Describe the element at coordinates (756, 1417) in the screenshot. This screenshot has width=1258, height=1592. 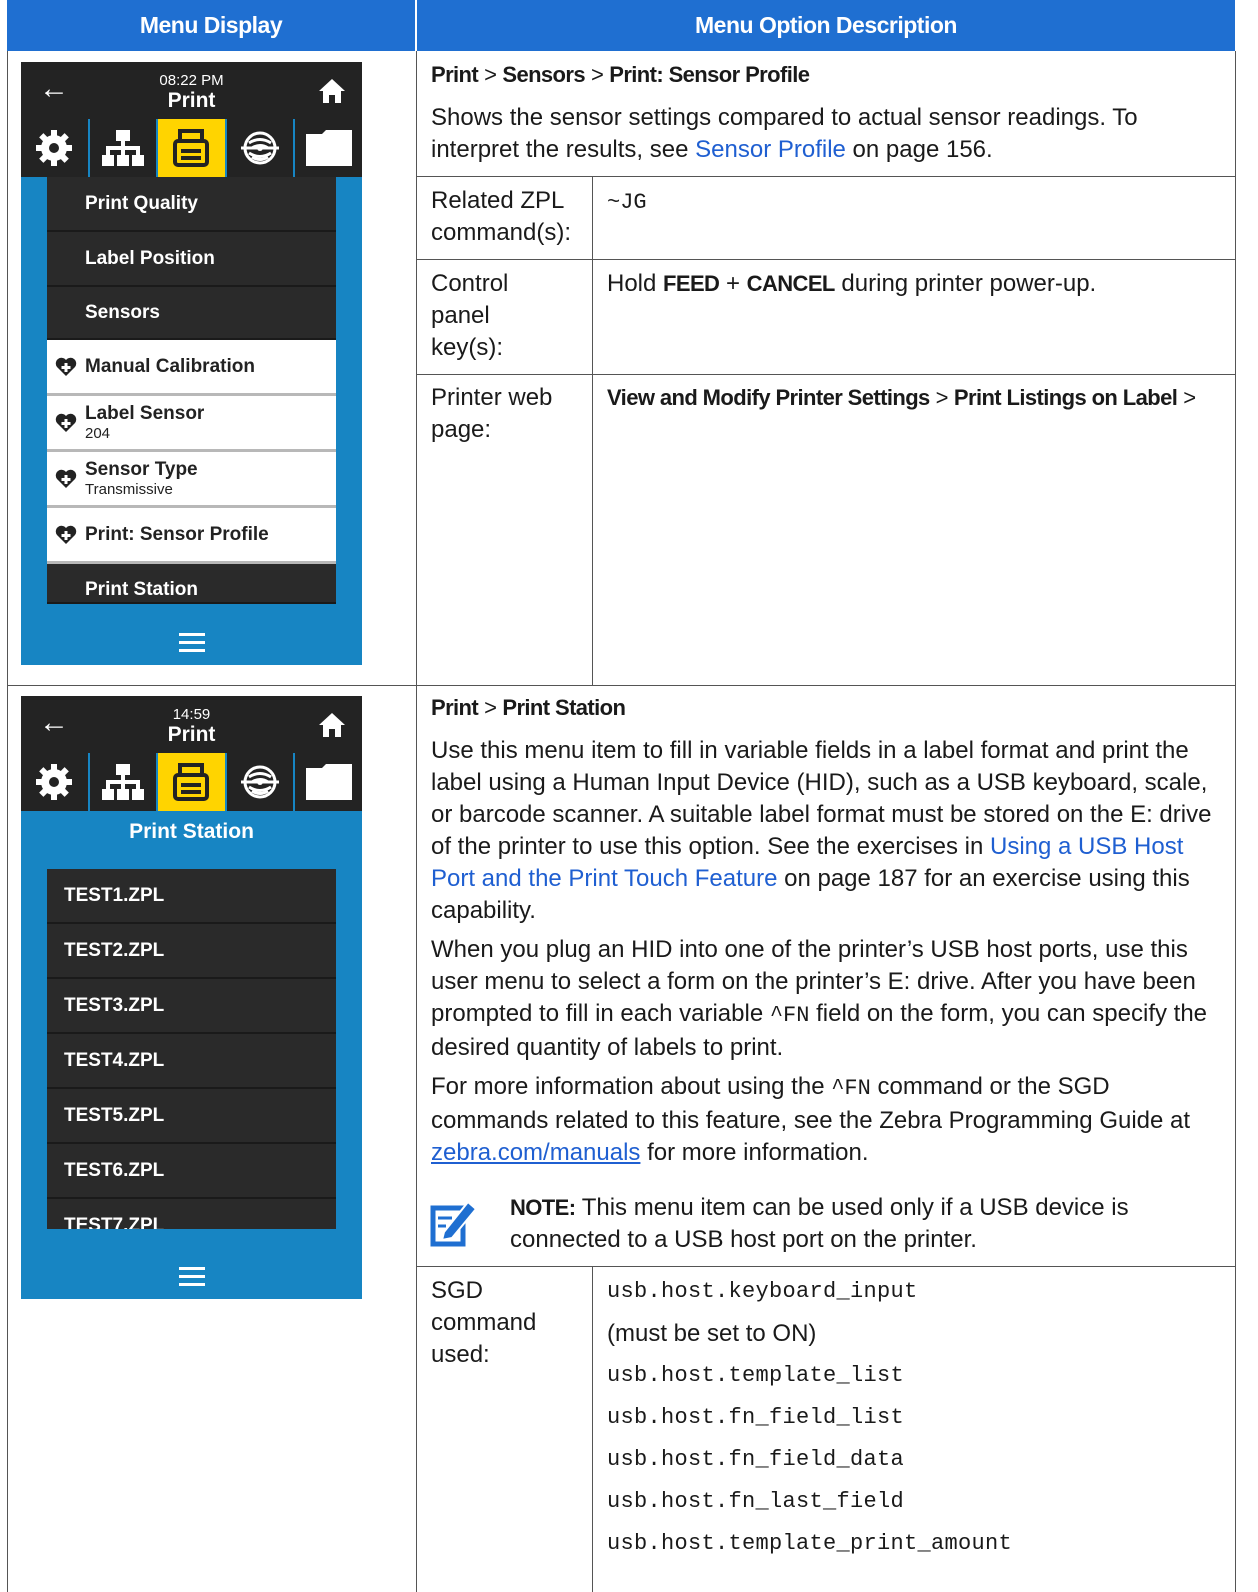
I see `sgd-command: usb.host.fn_field_list` at that location.